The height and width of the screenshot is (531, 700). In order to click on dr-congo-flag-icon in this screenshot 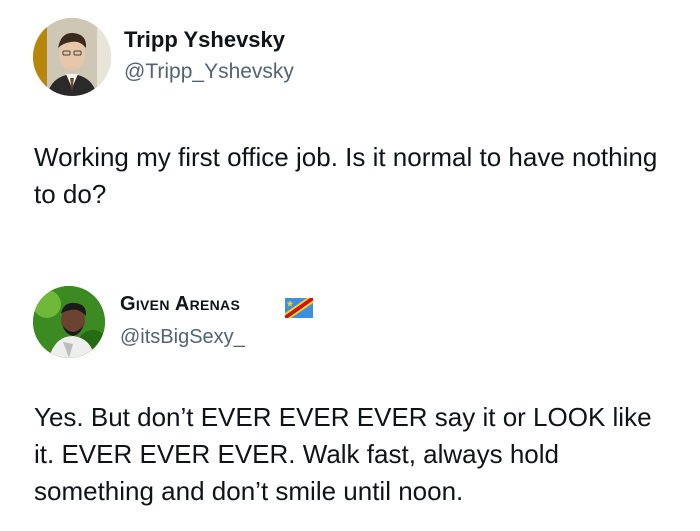, I will do `click(299, 308)`.